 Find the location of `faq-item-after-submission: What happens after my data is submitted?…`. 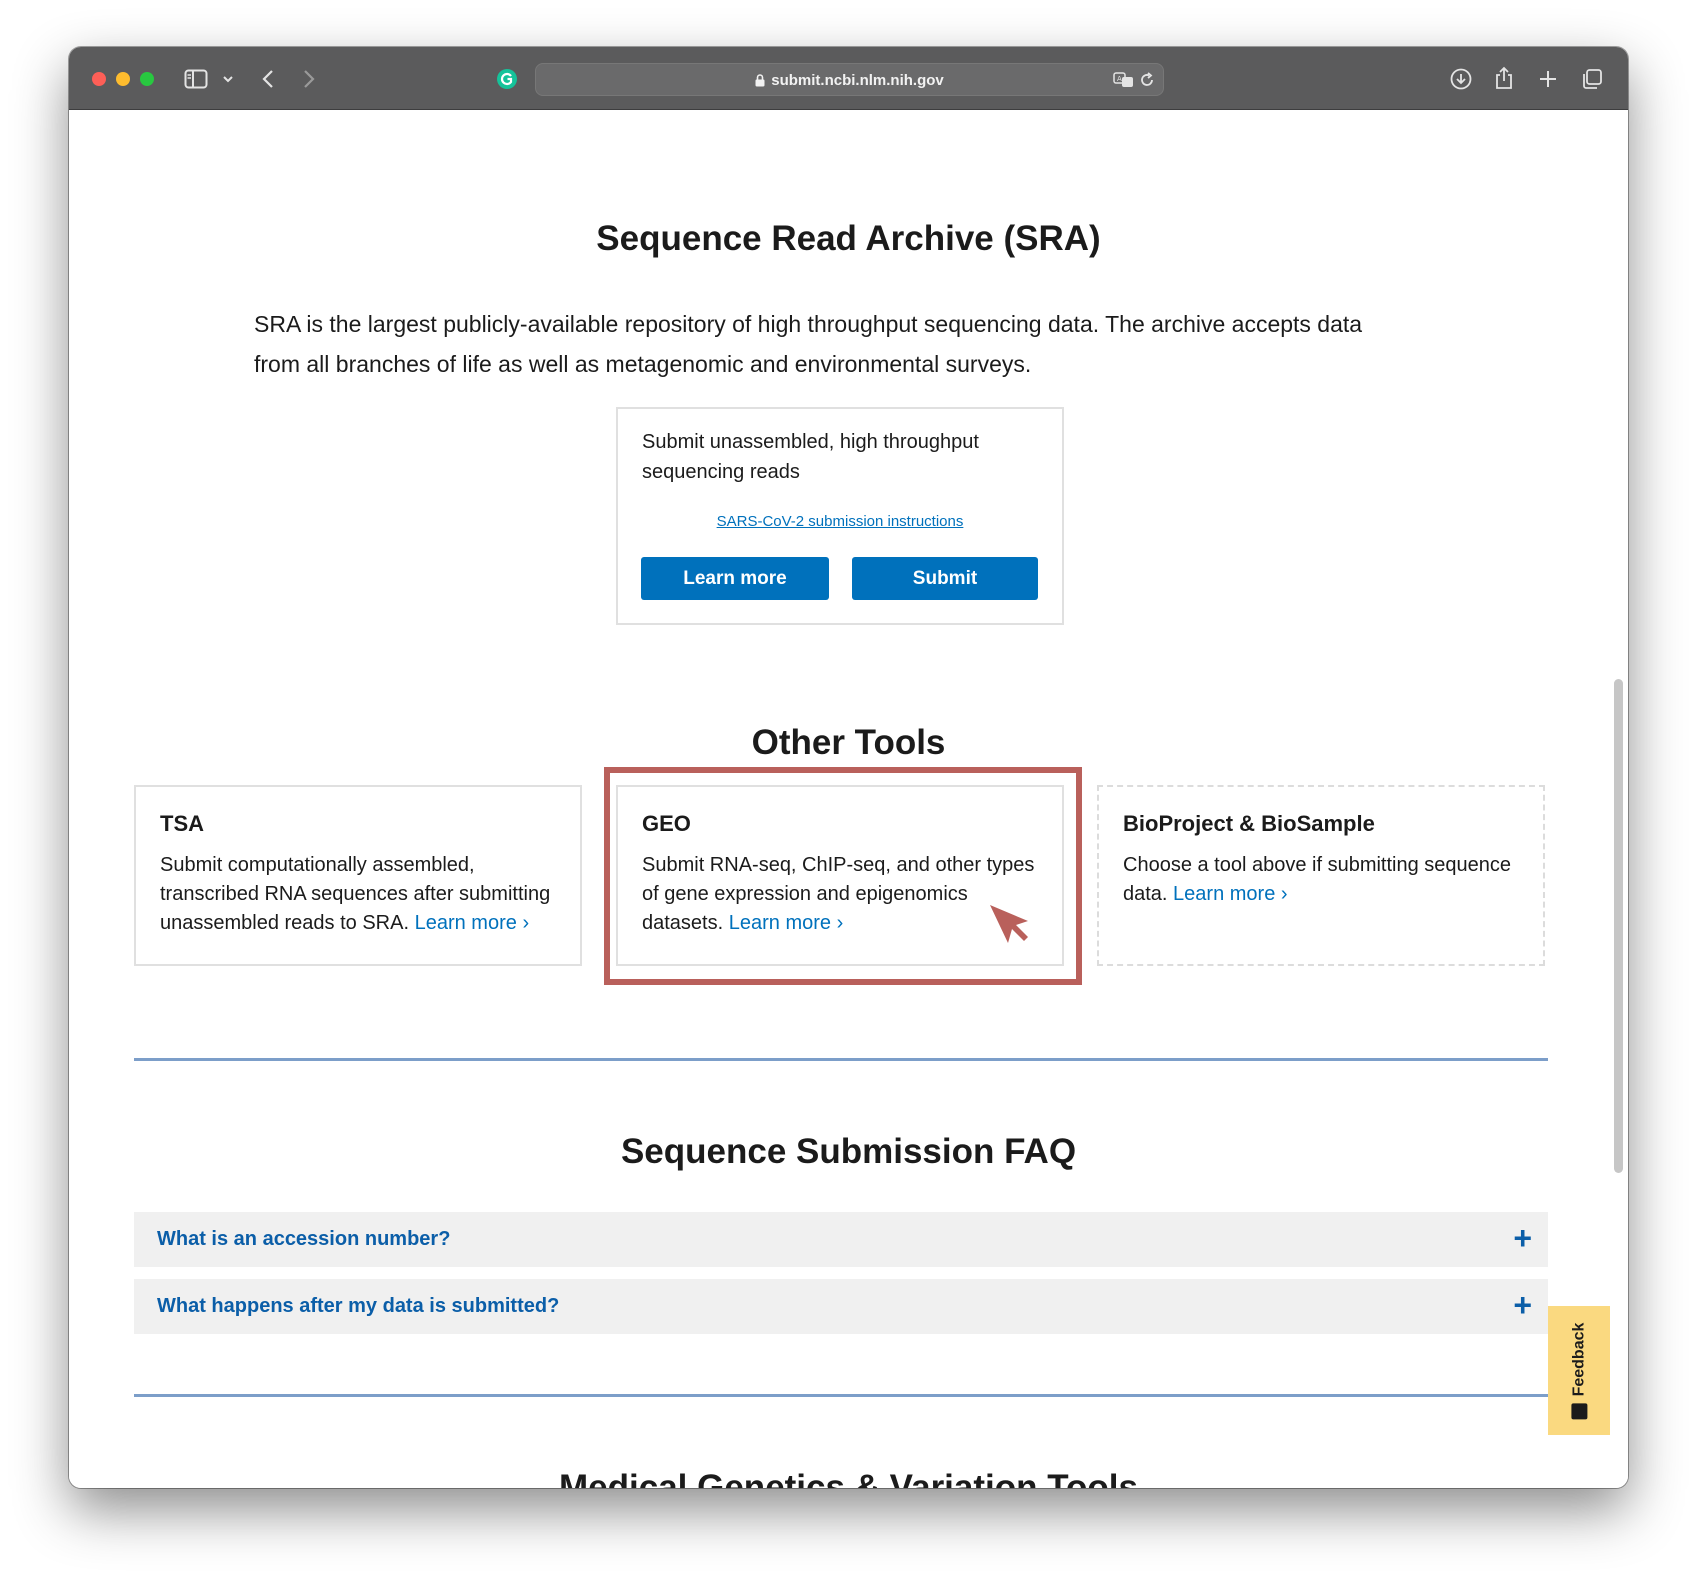

faq-item-after-submission: What happens after my data is submitted?… is located at coordinates (841, 1306).